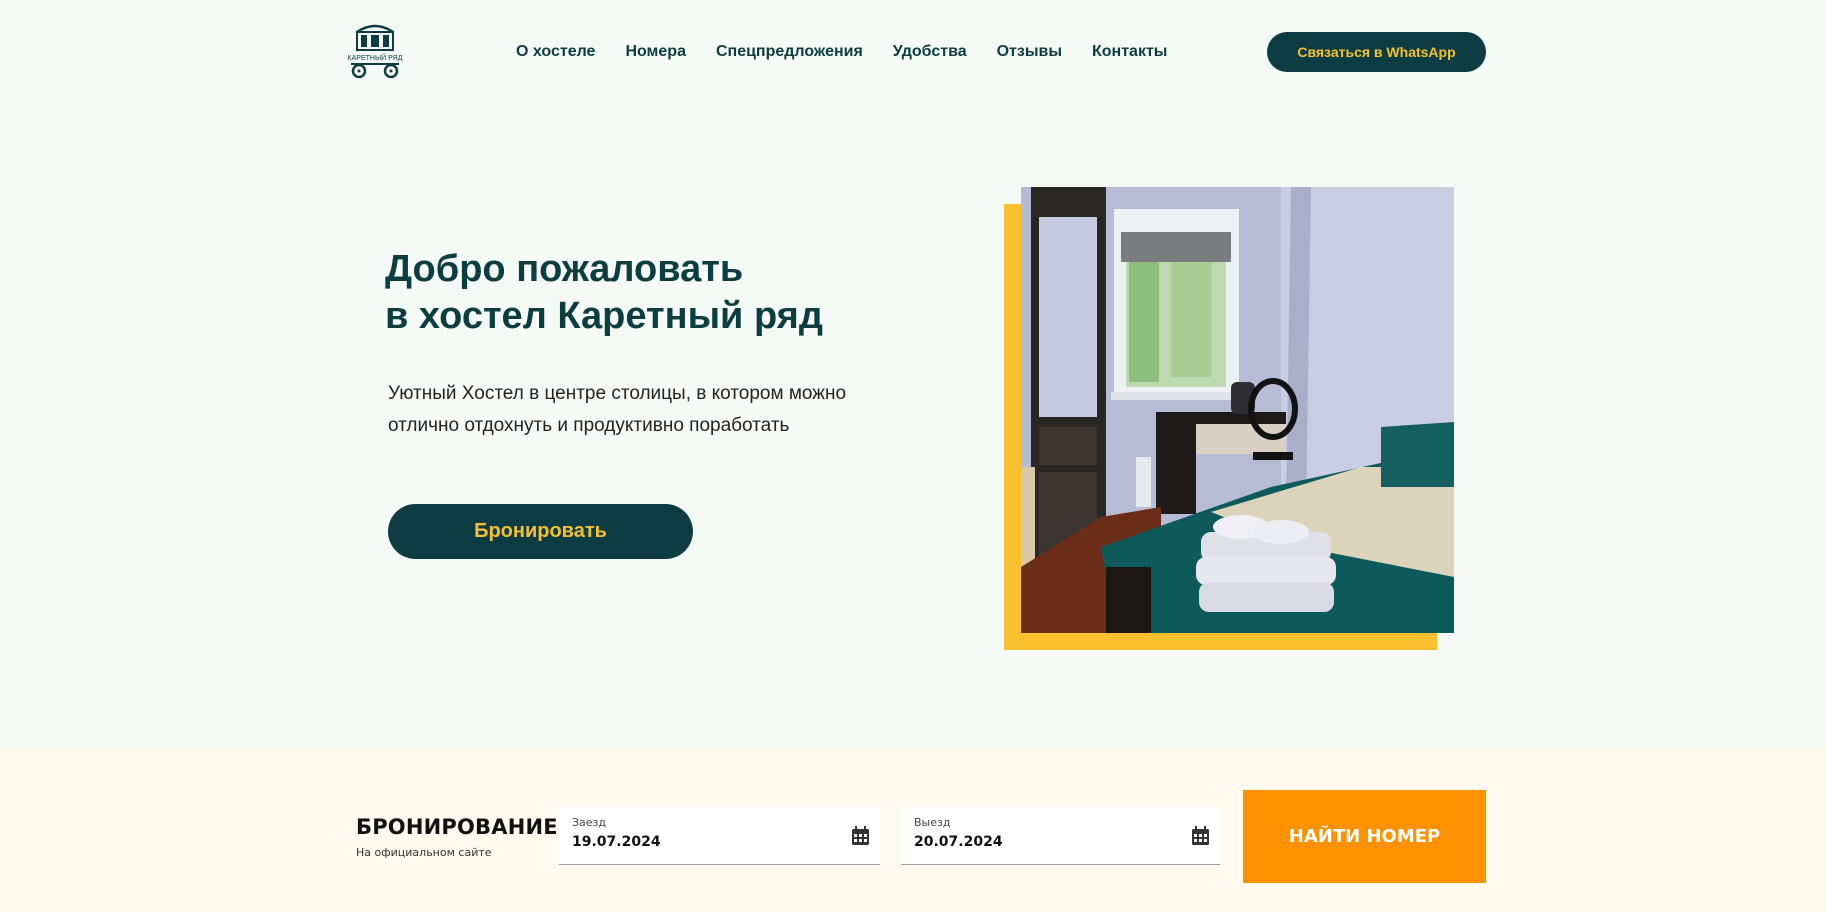  I want to click on room-photo, so click(1237, 410).